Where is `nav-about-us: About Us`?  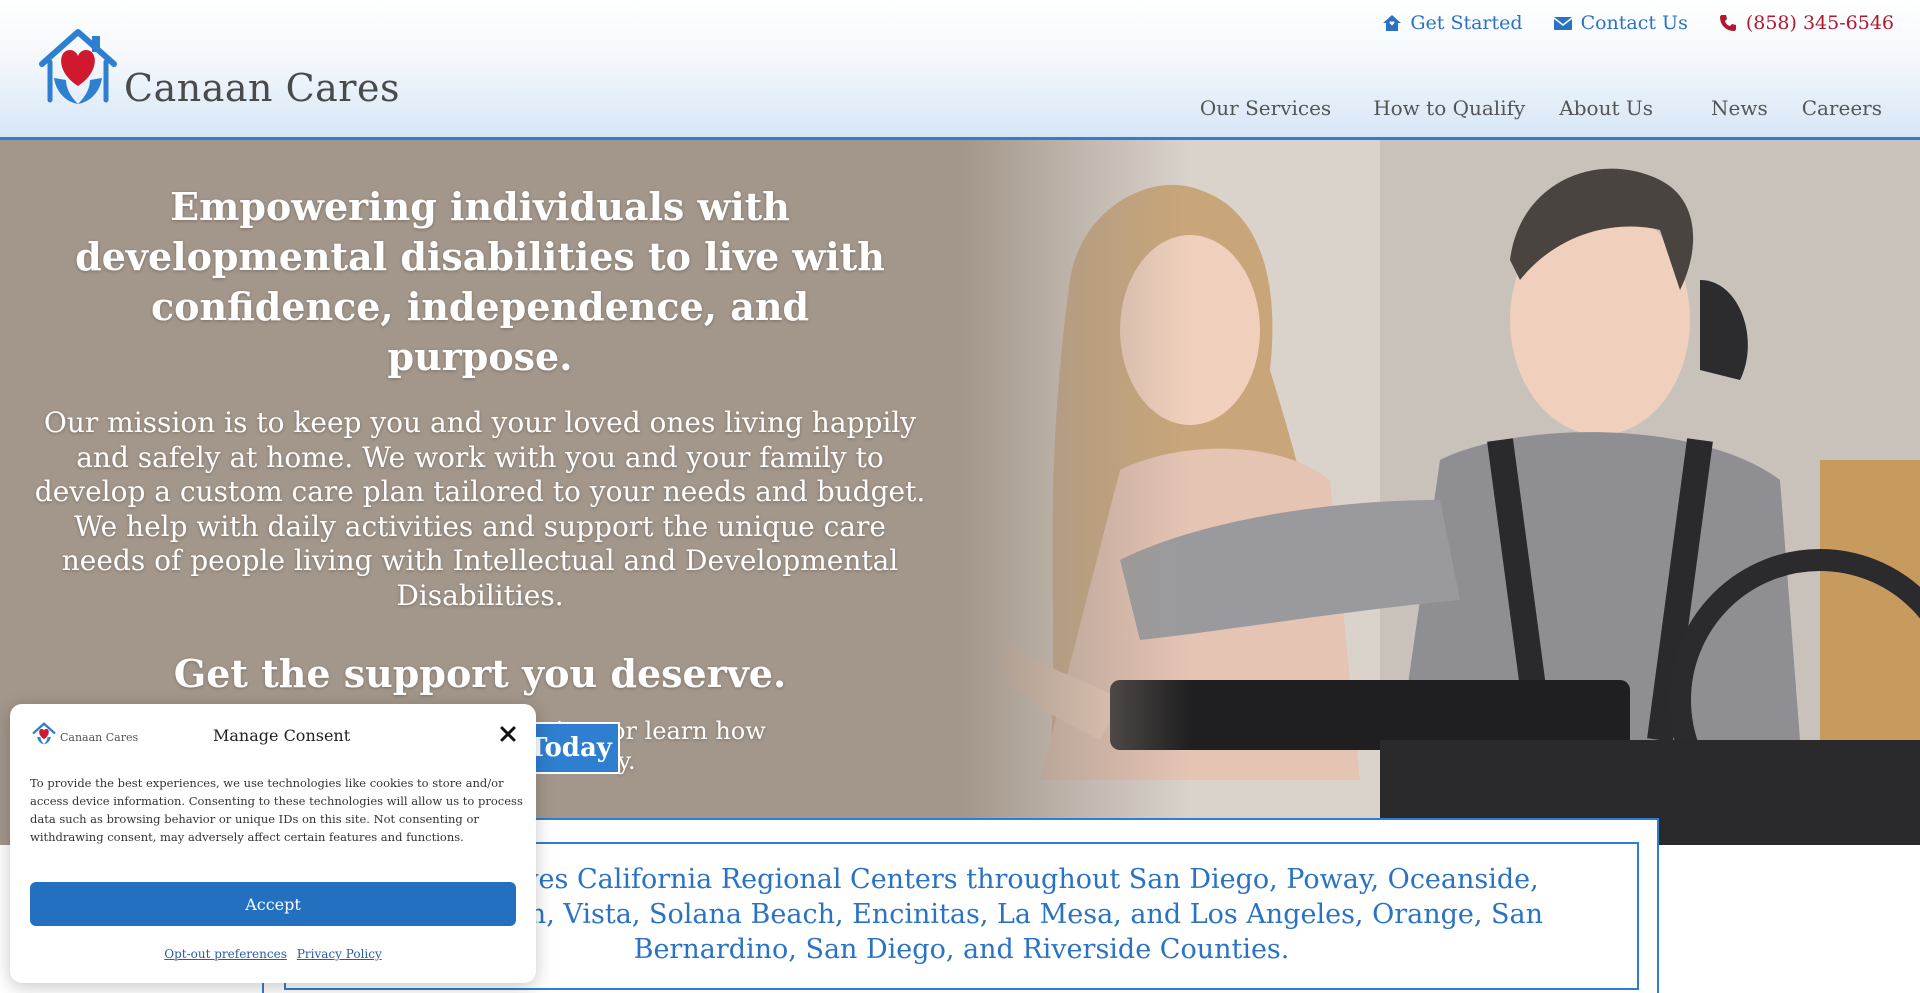
nav-about-us: About Us is located at coordinates (1606, 108).